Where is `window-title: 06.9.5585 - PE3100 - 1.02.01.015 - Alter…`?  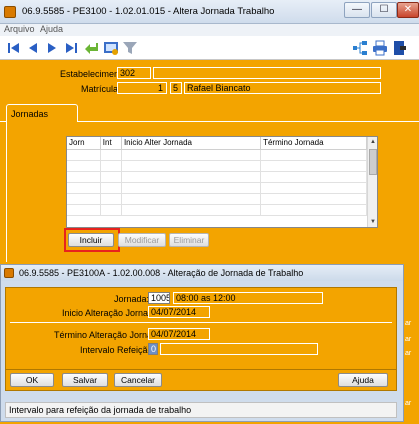 window-title: 06.9.5585 - PE3100 - 1.02.01.015 - Alter… is located at coordinates (148, 11).